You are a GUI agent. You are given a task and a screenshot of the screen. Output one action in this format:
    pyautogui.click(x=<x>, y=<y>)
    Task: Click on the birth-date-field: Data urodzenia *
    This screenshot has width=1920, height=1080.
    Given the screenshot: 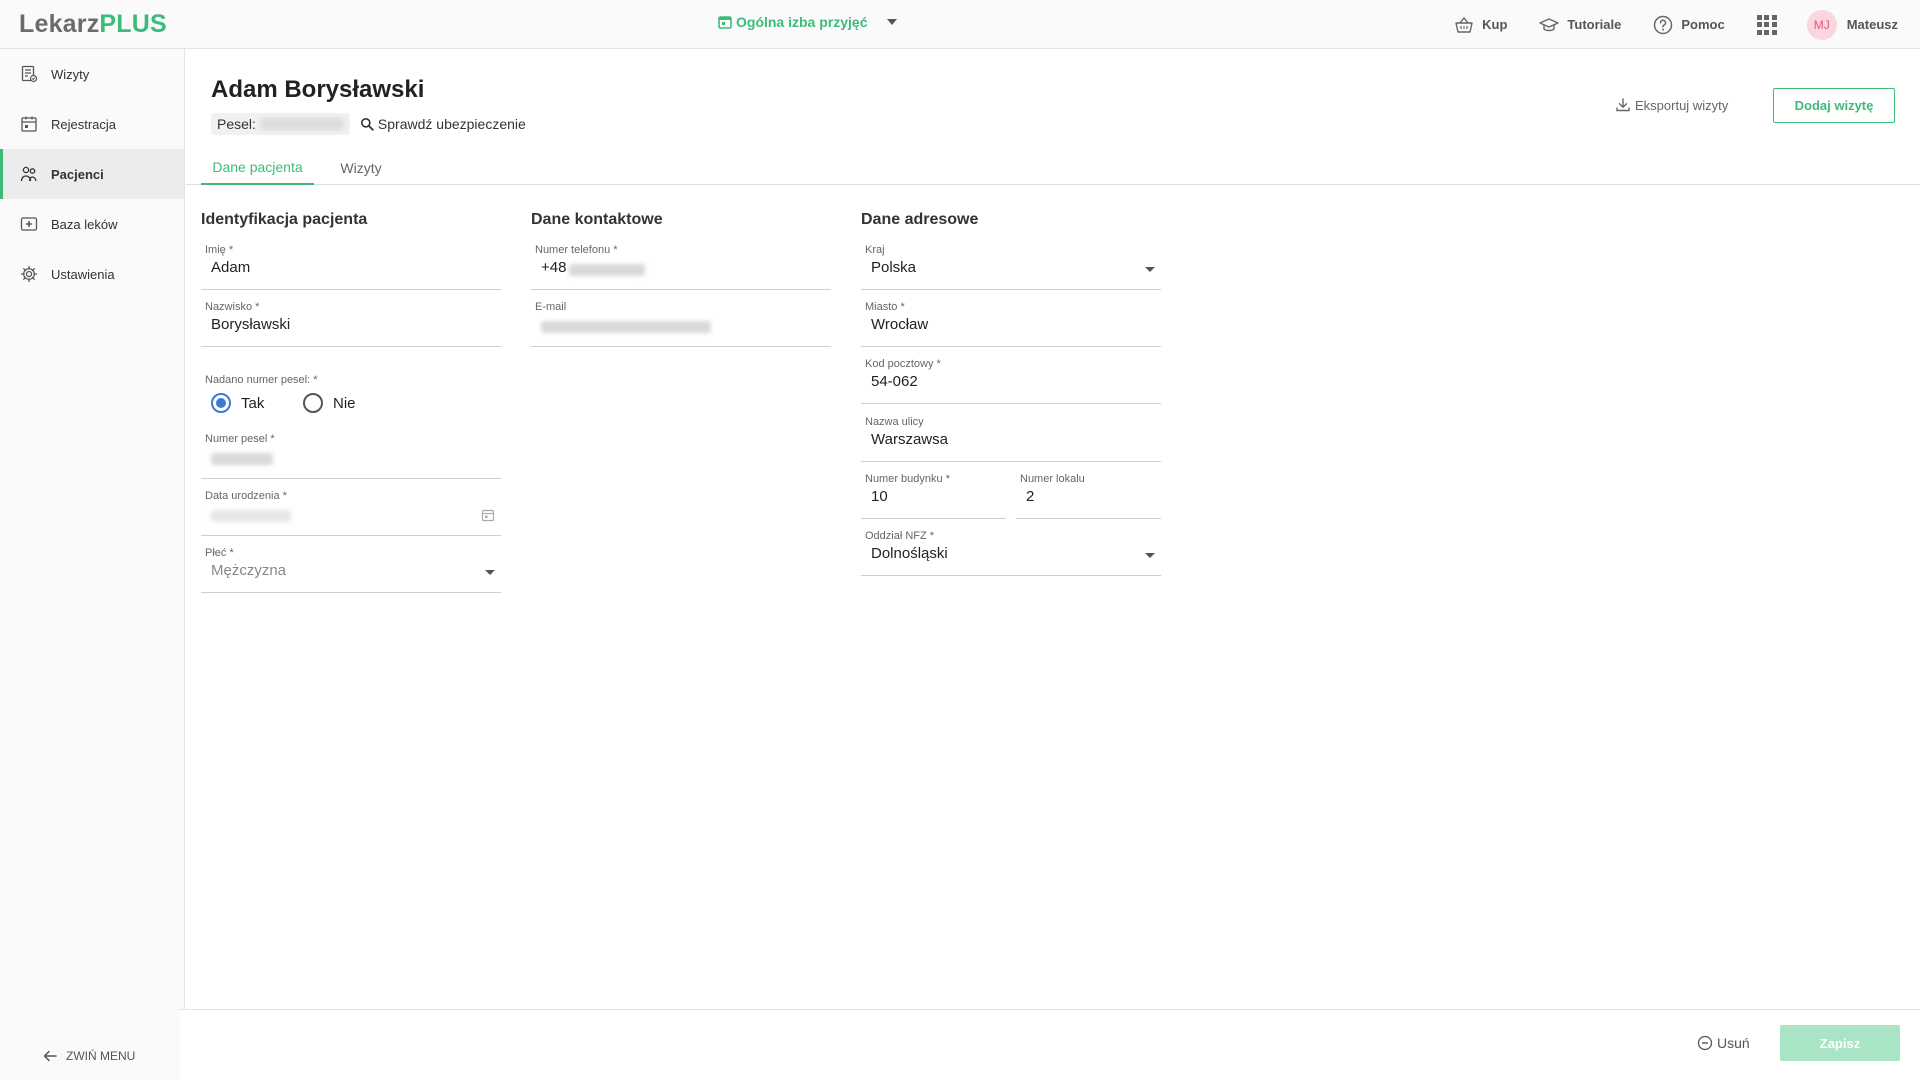 What is the action you would take?
    pyautogui.click(x=351, y=513)
    